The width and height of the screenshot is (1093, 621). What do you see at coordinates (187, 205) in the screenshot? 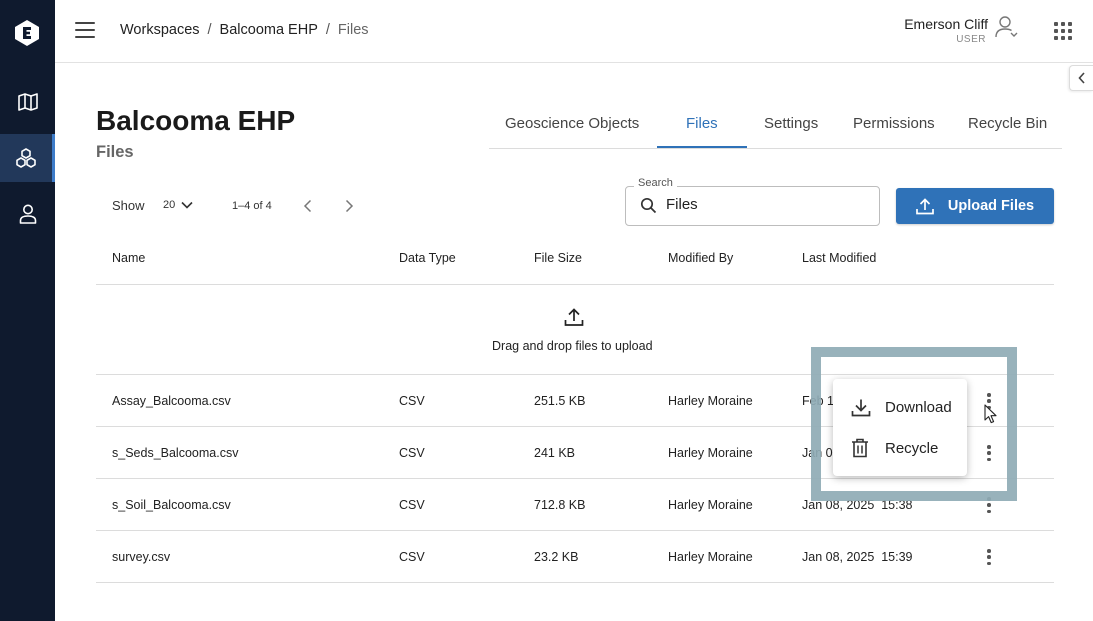
I see `chevron-down-icon` at bounding box center [187, 205].